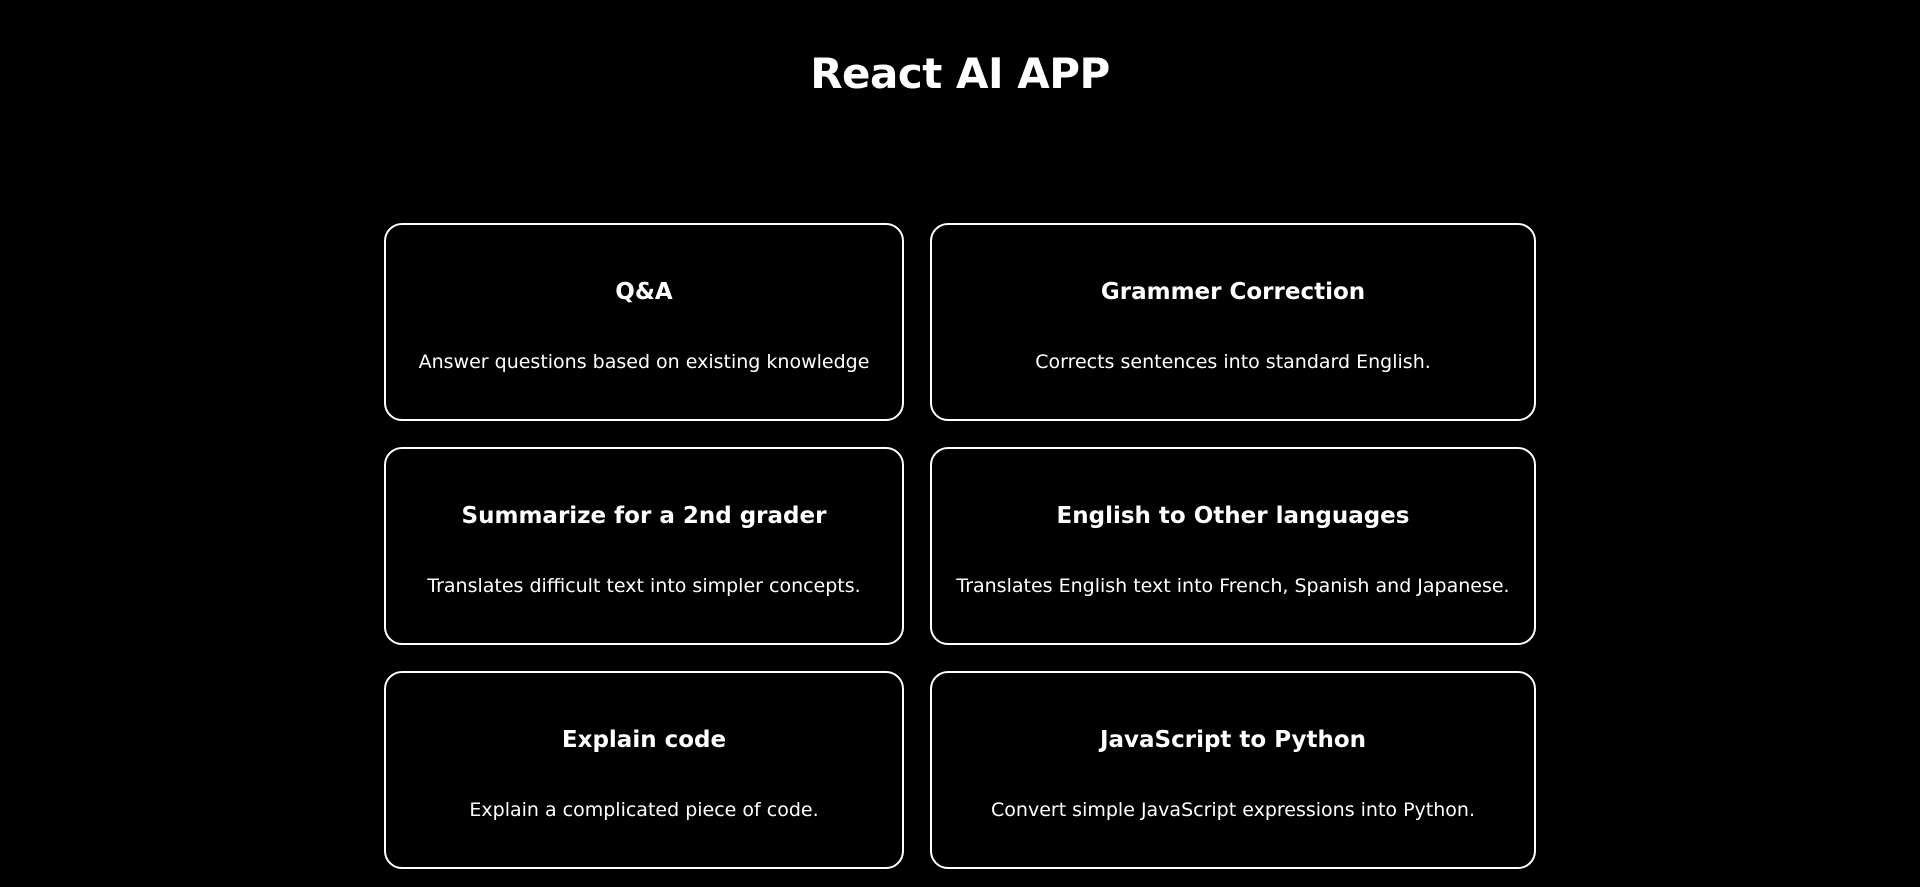 Image resolution: width=1920 pixels, height=887 pixels. Describe the element at coordinates (1233, 516) in the screenshot. I see `card-title: English to Other languages` at that location.